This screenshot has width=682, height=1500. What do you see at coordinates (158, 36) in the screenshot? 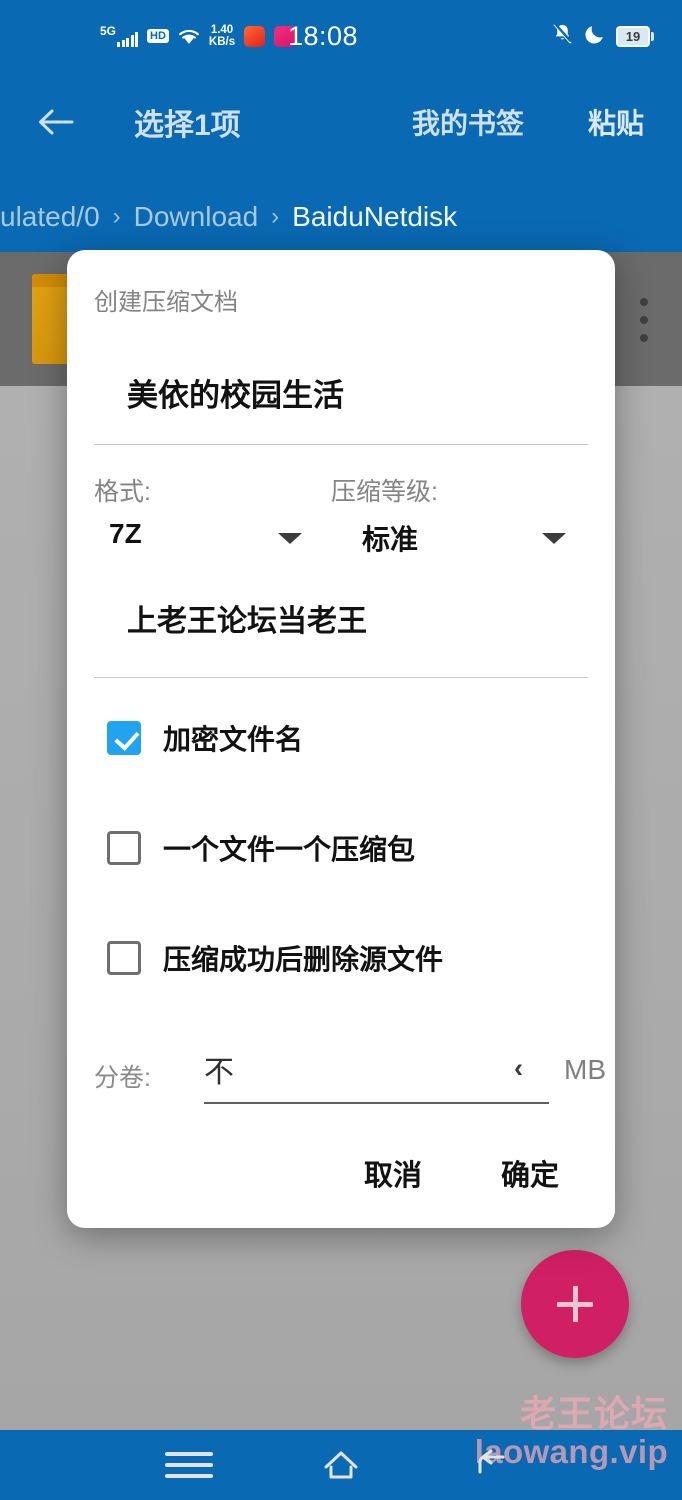
I see `hd-badge-icon: HD` at bounding box center [158, 36].